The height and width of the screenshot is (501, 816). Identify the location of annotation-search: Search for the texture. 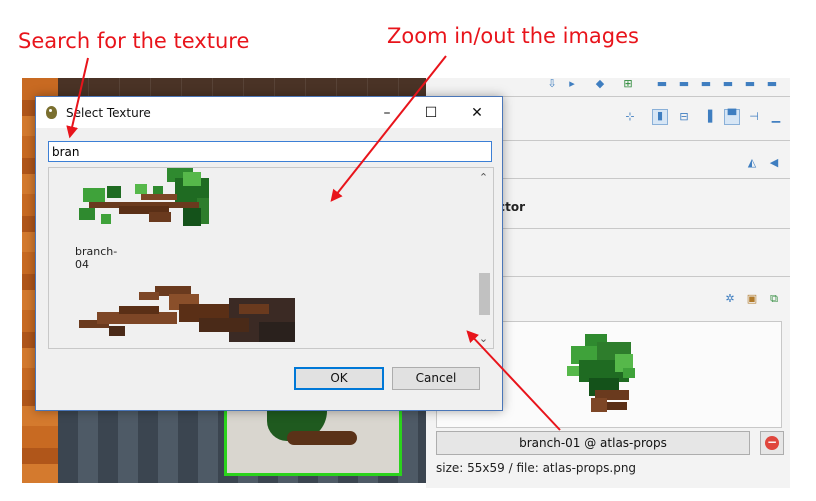
(134, 41).